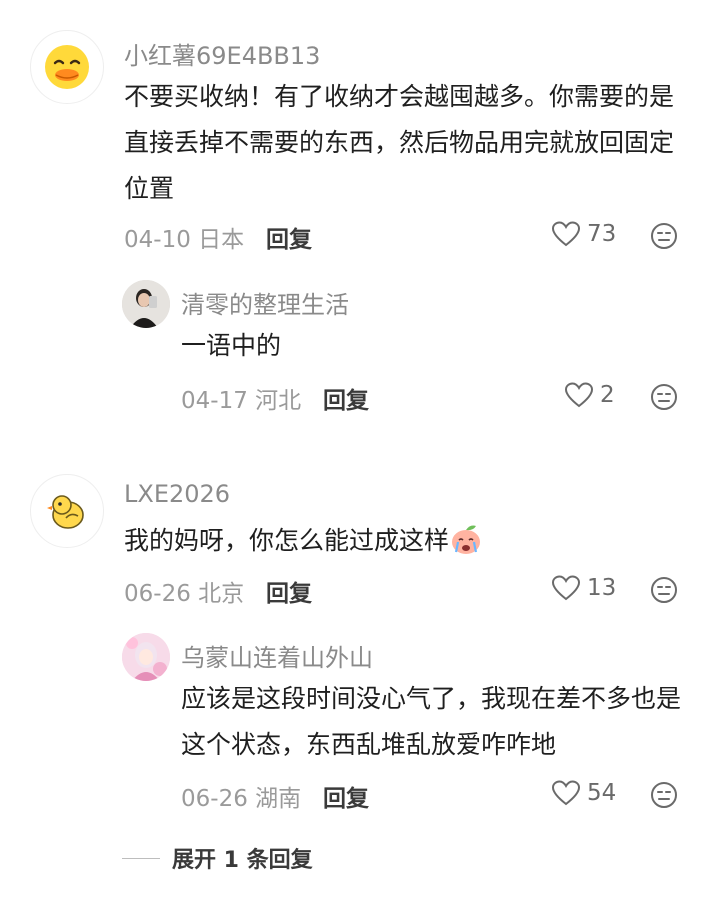 The image size is (720, 907). What do you see at coordinates (278, 799) in the screenshot?
I see `reply-location: 湖南` at bounding box center [278, 799].